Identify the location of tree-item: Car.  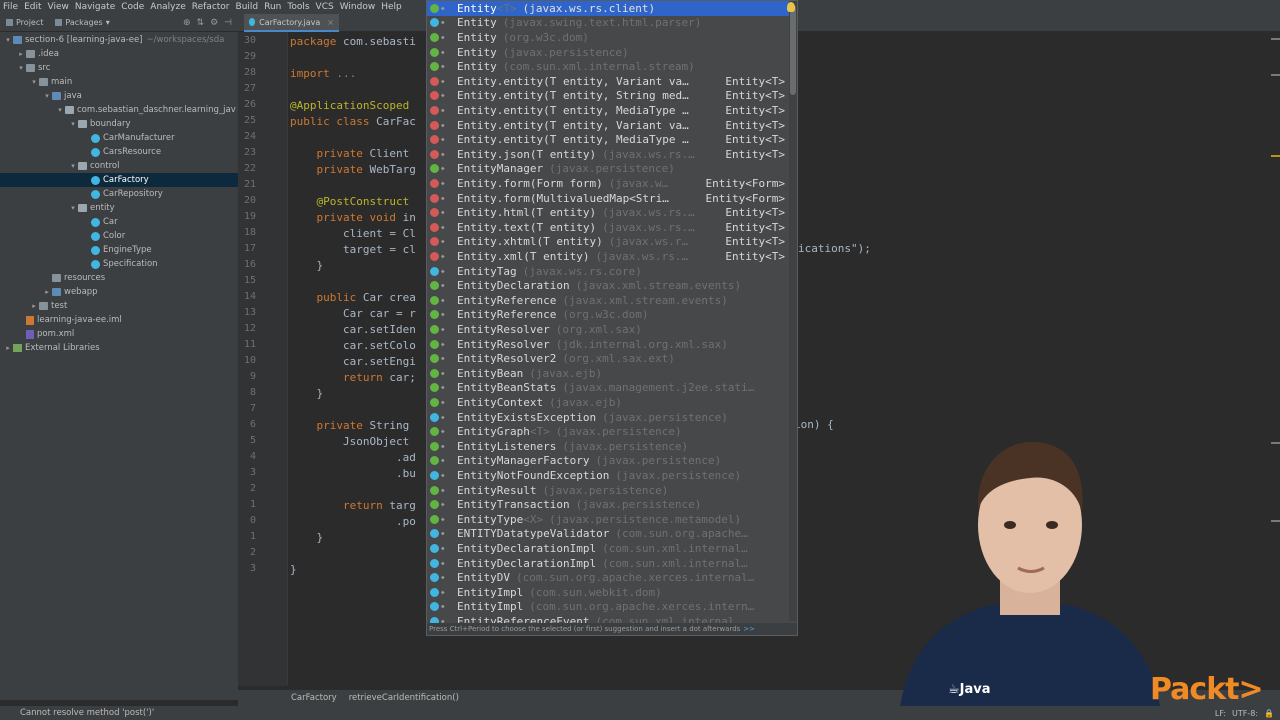
(119, 222).